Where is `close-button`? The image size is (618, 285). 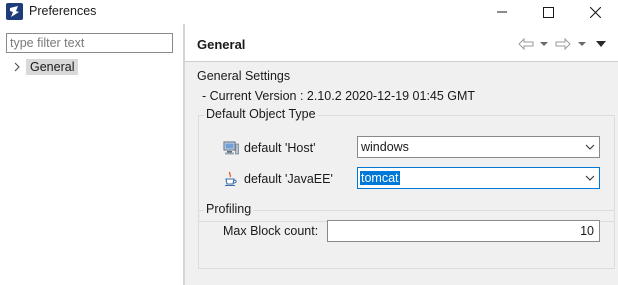
close-button is located at coordinates (595, 12).